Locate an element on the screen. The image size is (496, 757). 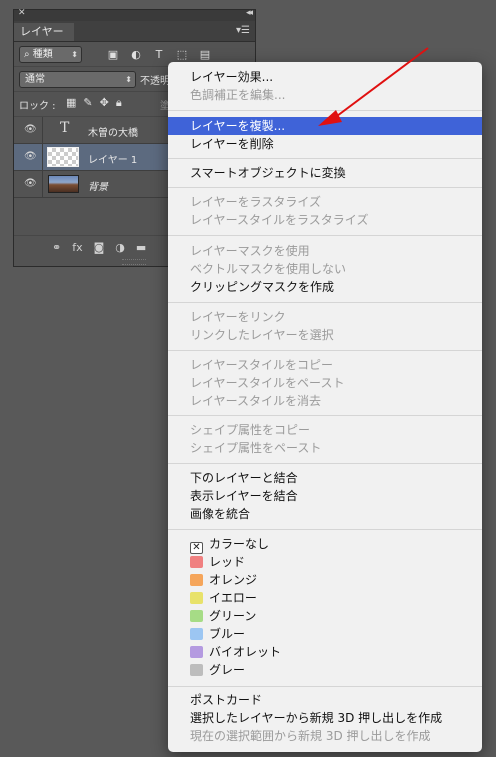
annotation-arrow is located at coordinates (373, 86).